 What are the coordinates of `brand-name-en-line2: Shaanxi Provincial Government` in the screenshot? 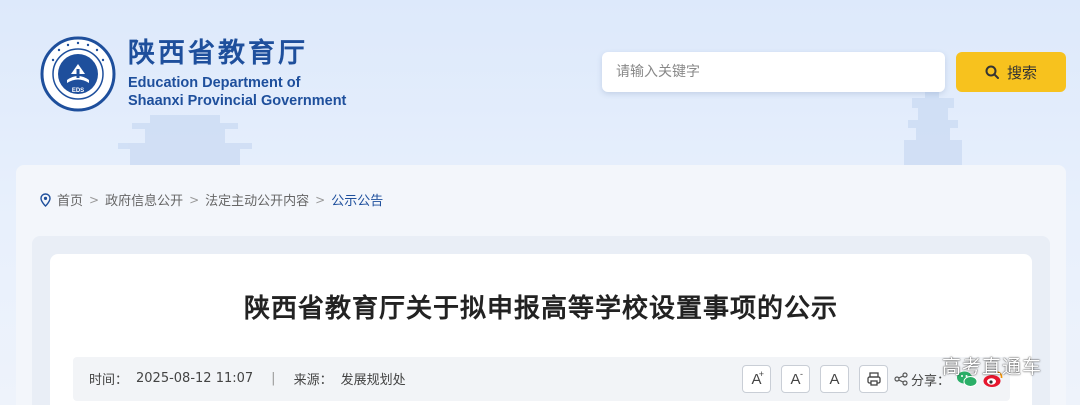 It's located at (237, 101).